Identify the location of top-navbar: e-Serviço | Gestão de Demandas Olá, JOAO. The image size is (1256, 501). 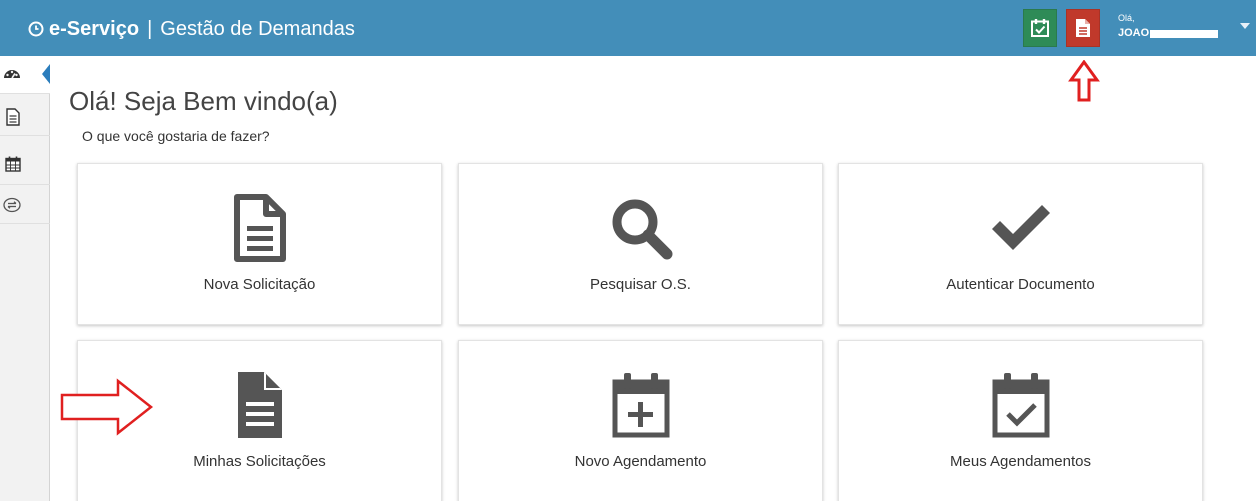
(628, 28).